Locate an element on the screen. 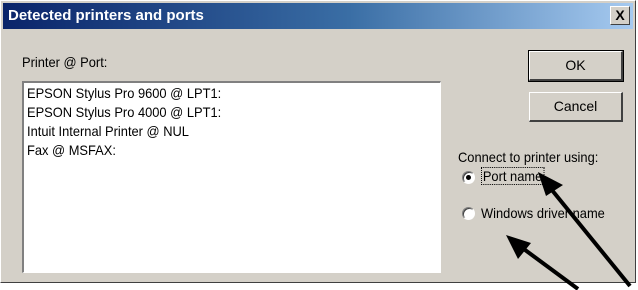 This screenshot has width=638, height=290. list-item: EPSON Stylus Pro 9600 @ LPT1: is located at coordinates (215, 93).